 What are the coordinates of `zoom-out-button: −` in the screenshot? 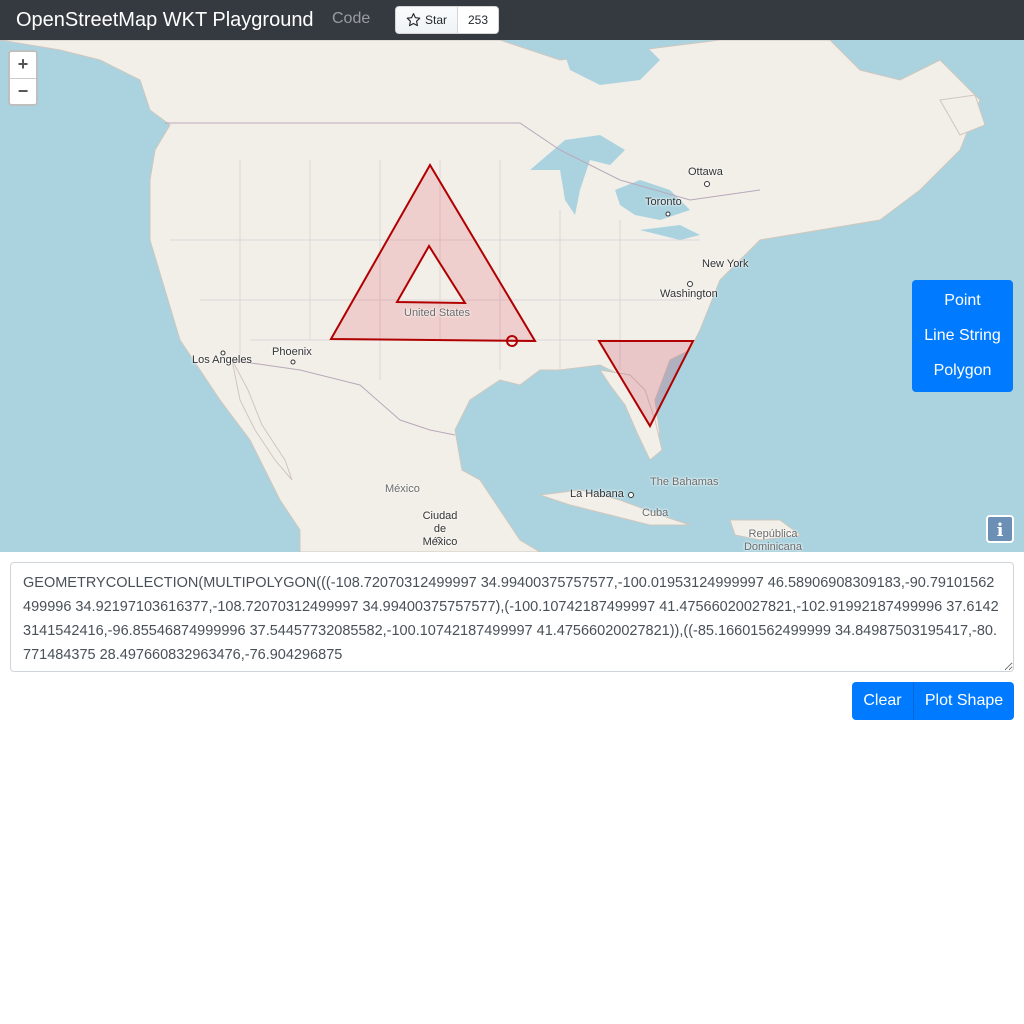 It's located at (23, 91).